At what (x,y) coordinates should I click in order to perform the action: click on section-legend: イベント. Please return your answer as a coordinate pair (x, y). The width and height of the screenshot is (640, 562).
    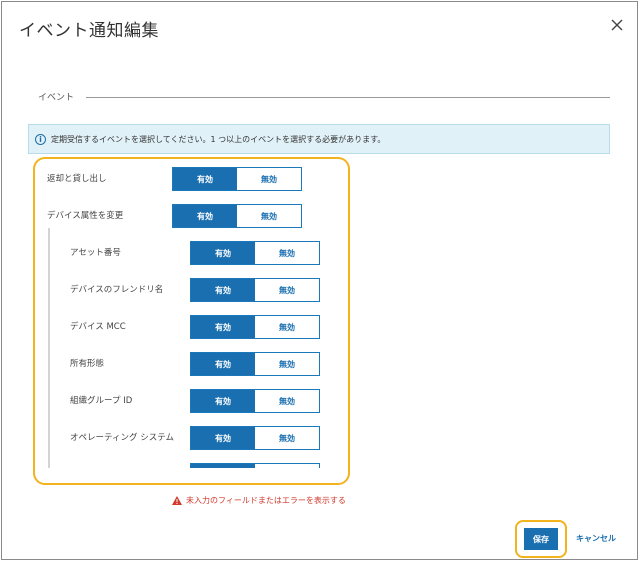
    Looking at the image, I should click on (56, 96).